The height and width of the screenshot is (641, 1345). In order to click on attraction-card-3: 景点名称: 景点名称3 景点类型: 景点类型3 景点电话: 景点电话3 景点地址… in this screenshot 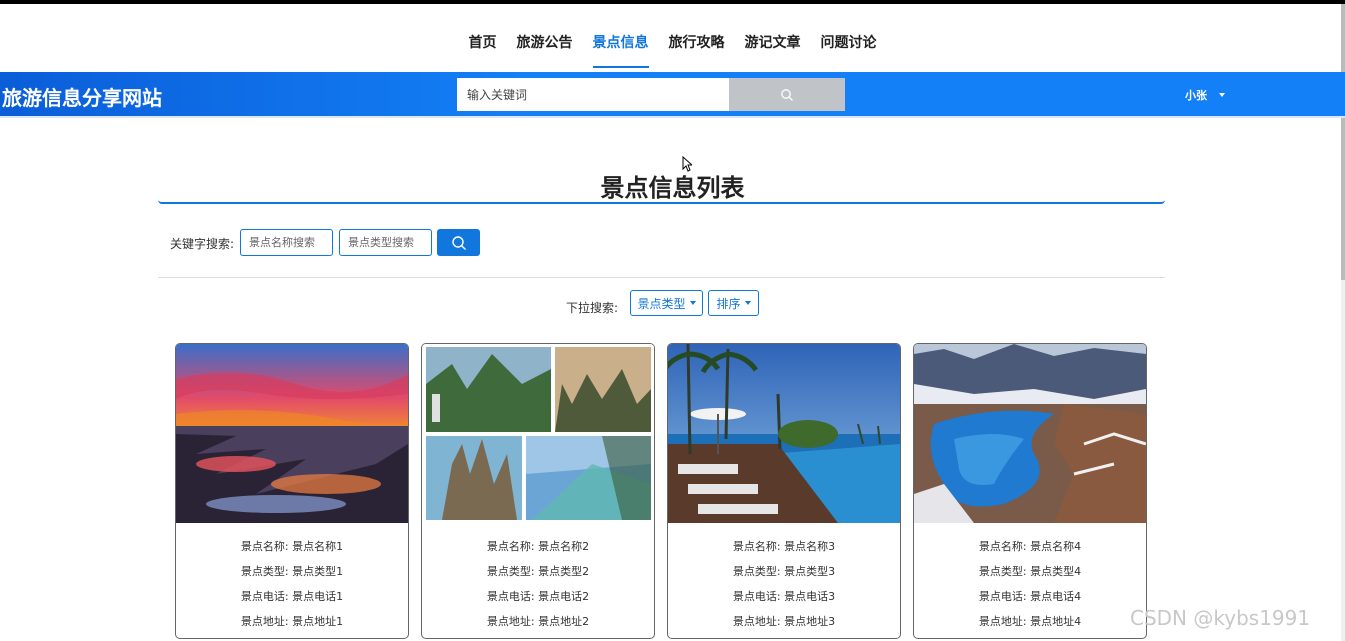, I will do `click(784, 491)`.